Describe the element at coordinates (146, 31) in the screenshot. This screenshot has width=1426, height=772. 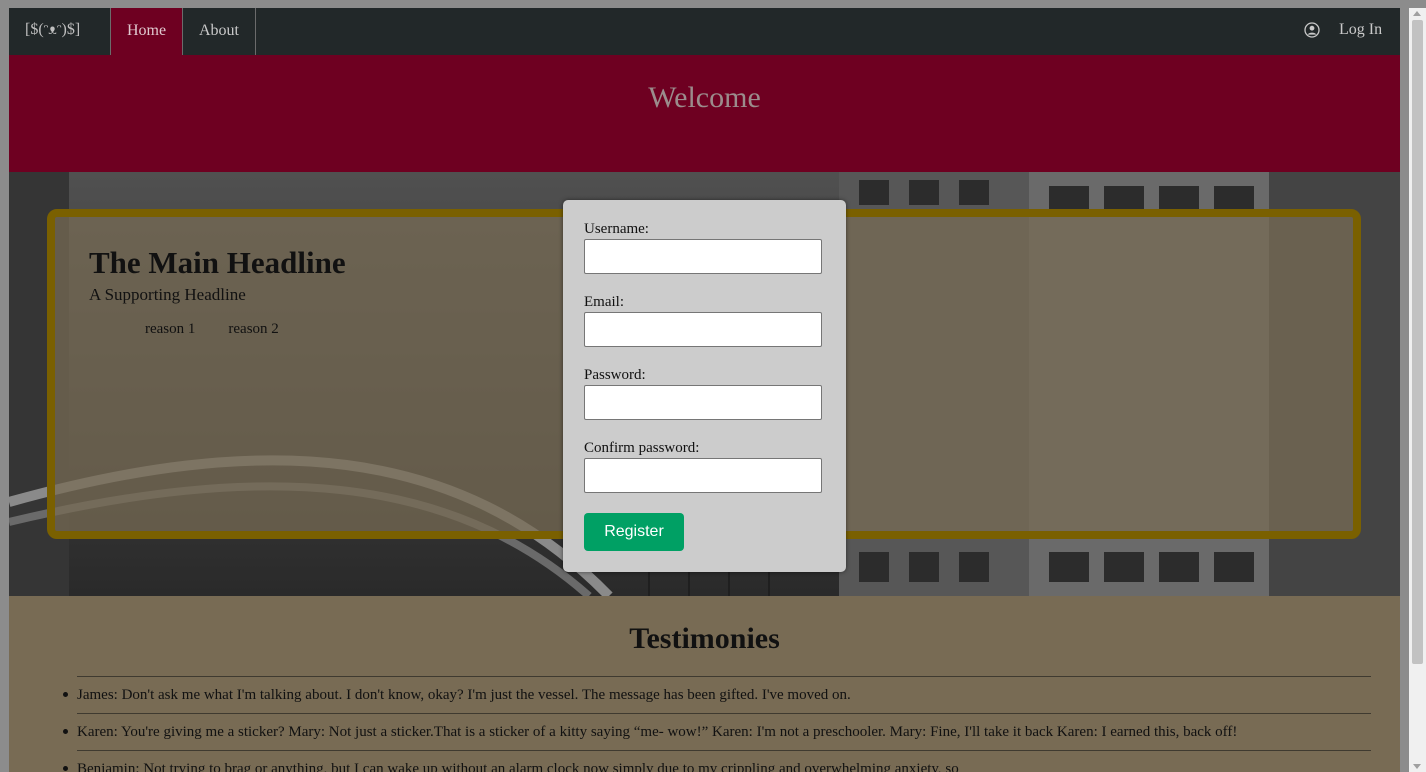
I see `nav-home: Home` at that location.